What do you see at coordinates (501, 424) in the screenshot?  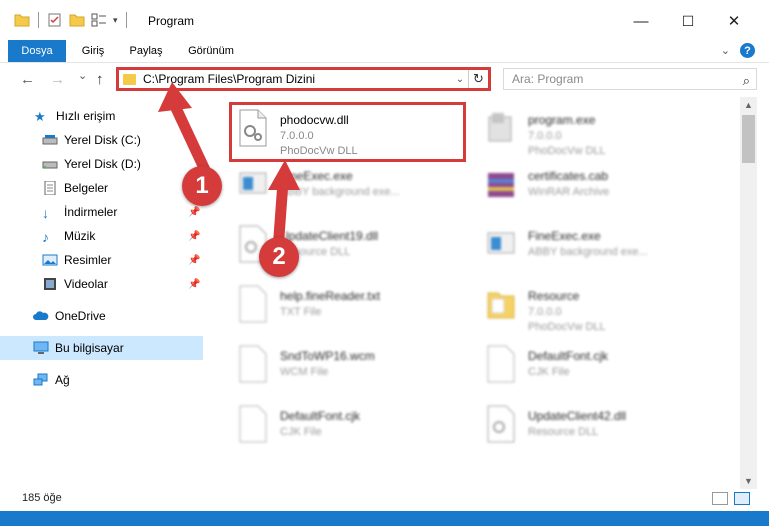 I see `dll-icon` at bounding box center [501, 424].